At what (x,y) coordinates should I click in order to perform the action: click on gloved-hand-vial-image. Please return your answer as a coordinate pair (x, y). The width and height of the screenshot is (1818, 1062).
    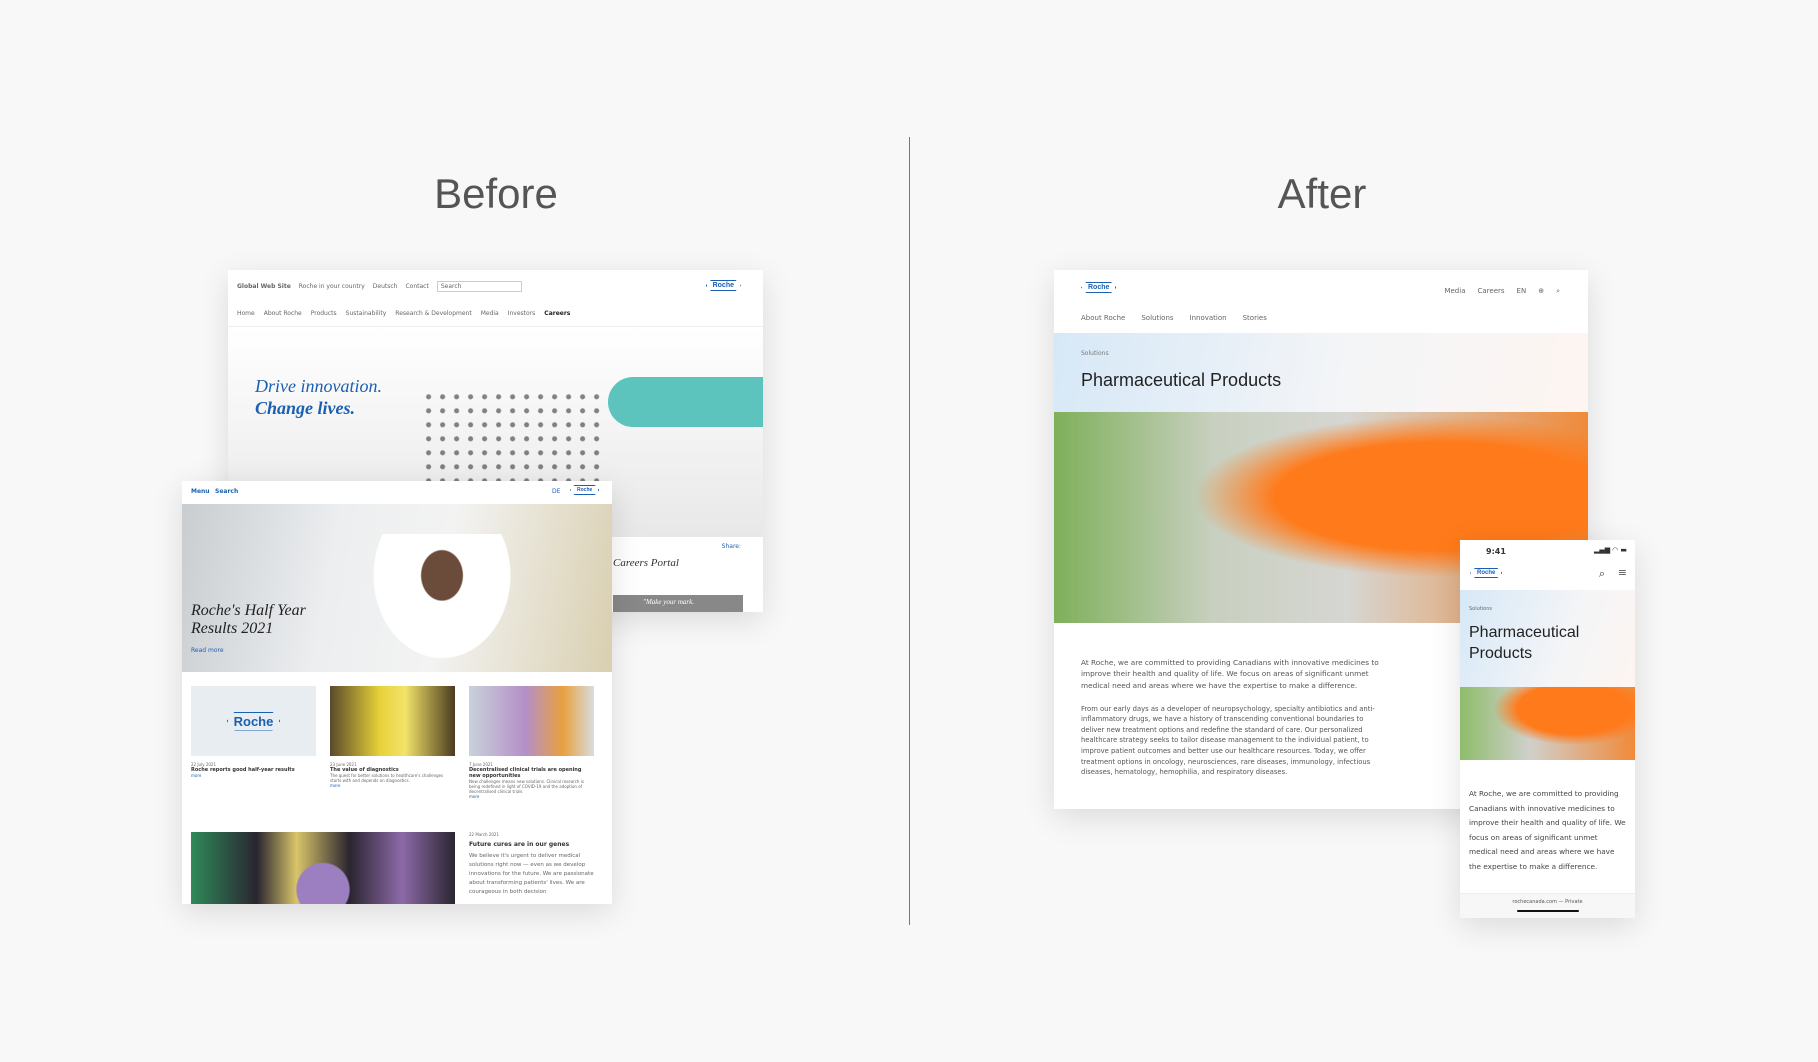
    Looking at the image, I should click on (1547, 723).